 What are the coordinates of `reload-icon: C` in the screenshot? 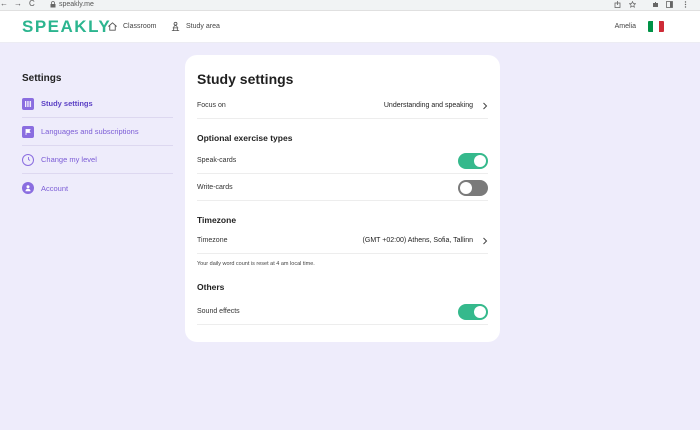 It's located at (32, 4).